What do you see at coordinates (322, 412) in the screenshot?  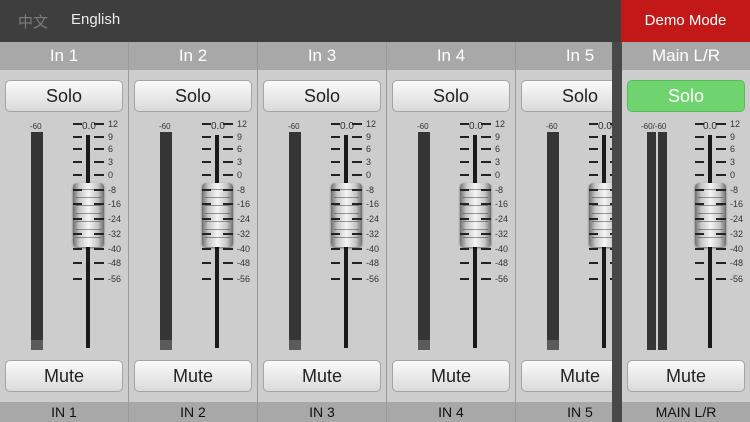 I see `channel-label: IN 3` at bounding box center [322, 412].